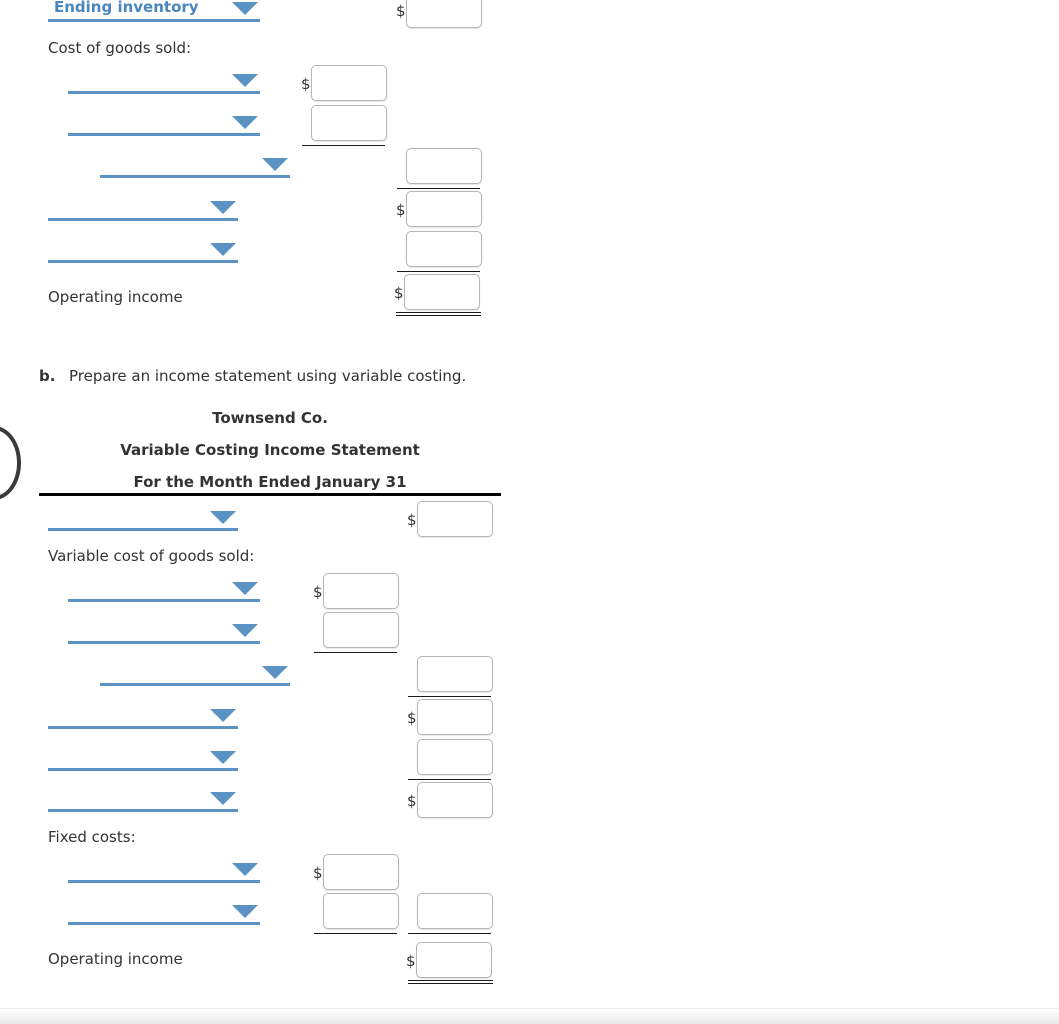 This screenshot has width=1059, height=1024. What do you see at coordinates (449, 779) in the screenshot?
I see `contribution-margin-rule` at bounding box center [449, 779].